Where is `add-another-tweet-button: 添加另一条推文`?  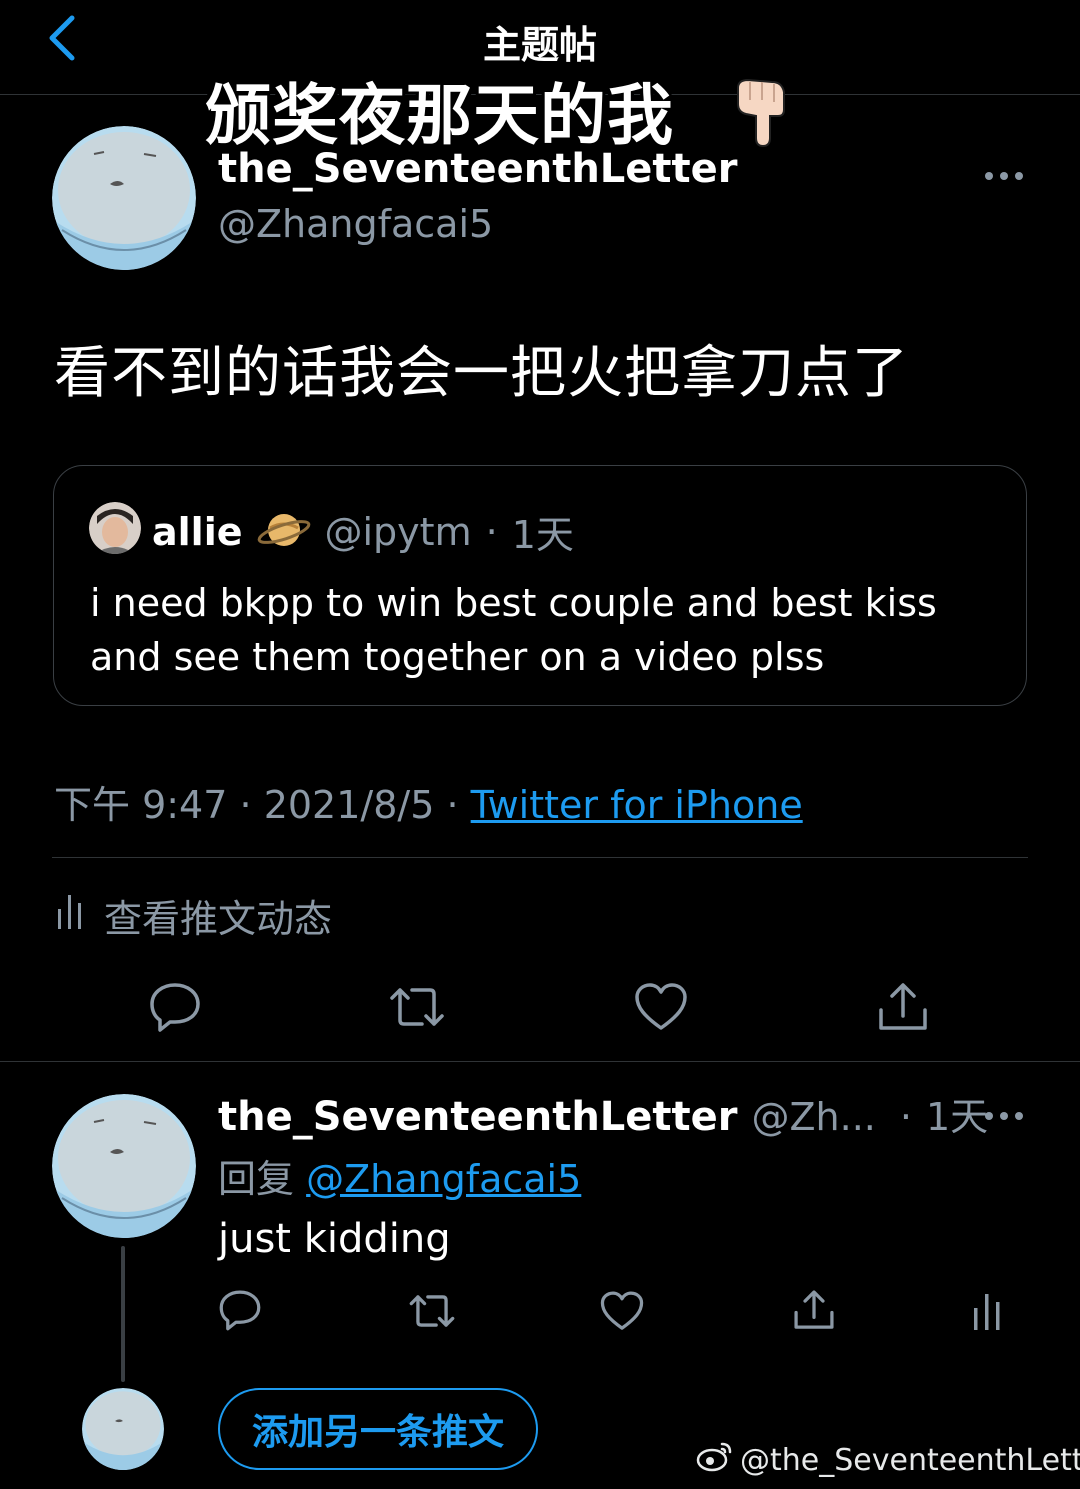 add-another-tweet-button: 添加另一条推文 is located at coordinates (378, 1429).